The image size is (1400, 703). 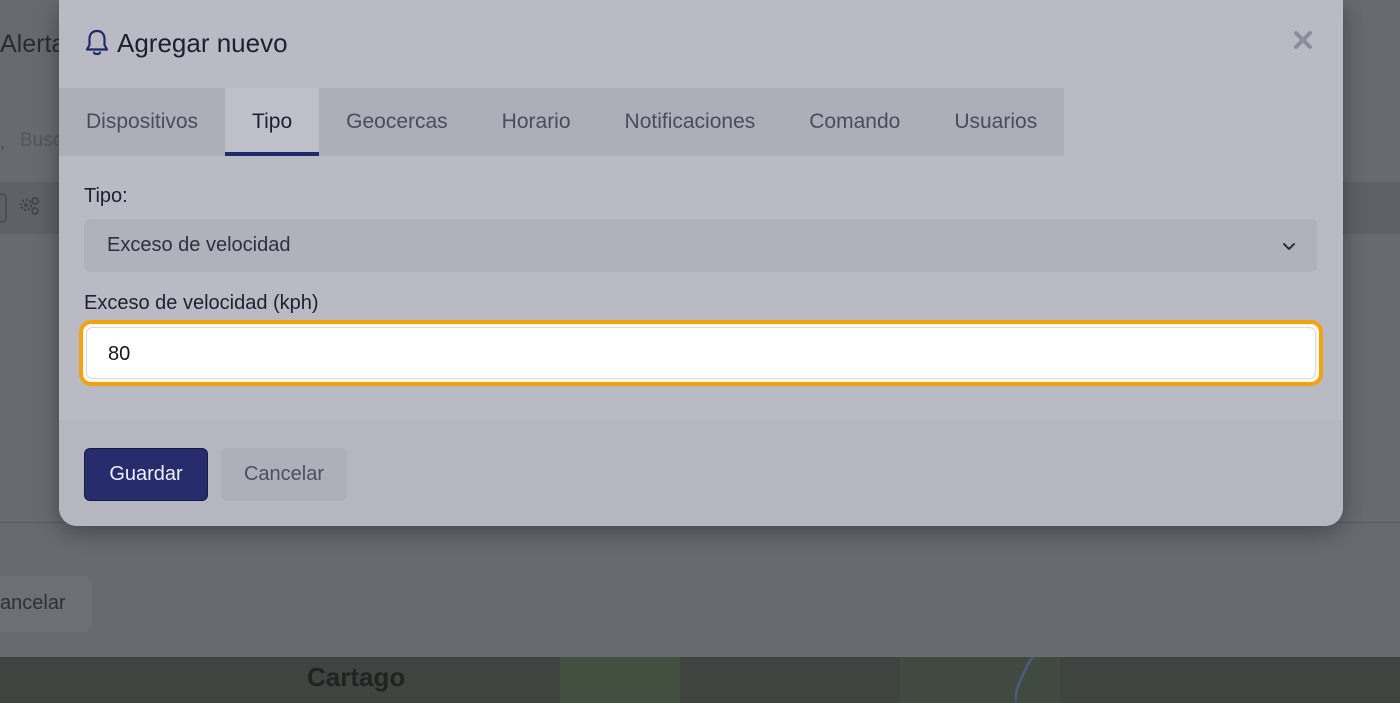 What do you see at coordinates (106, 196) in the screenshot?
I see `type-label: Tipo:` at bounding box center [106, 196].